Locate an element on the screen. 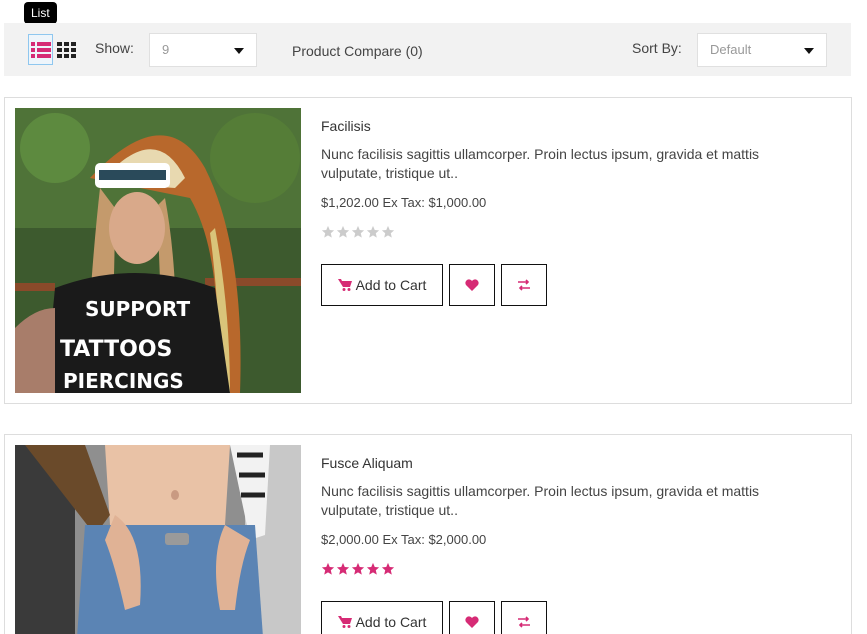 The width and height of the screenshot is (867, 634). product-price: $1,202.00 Ex Tax: $1,000.00 is located at coordinates (404, 202).